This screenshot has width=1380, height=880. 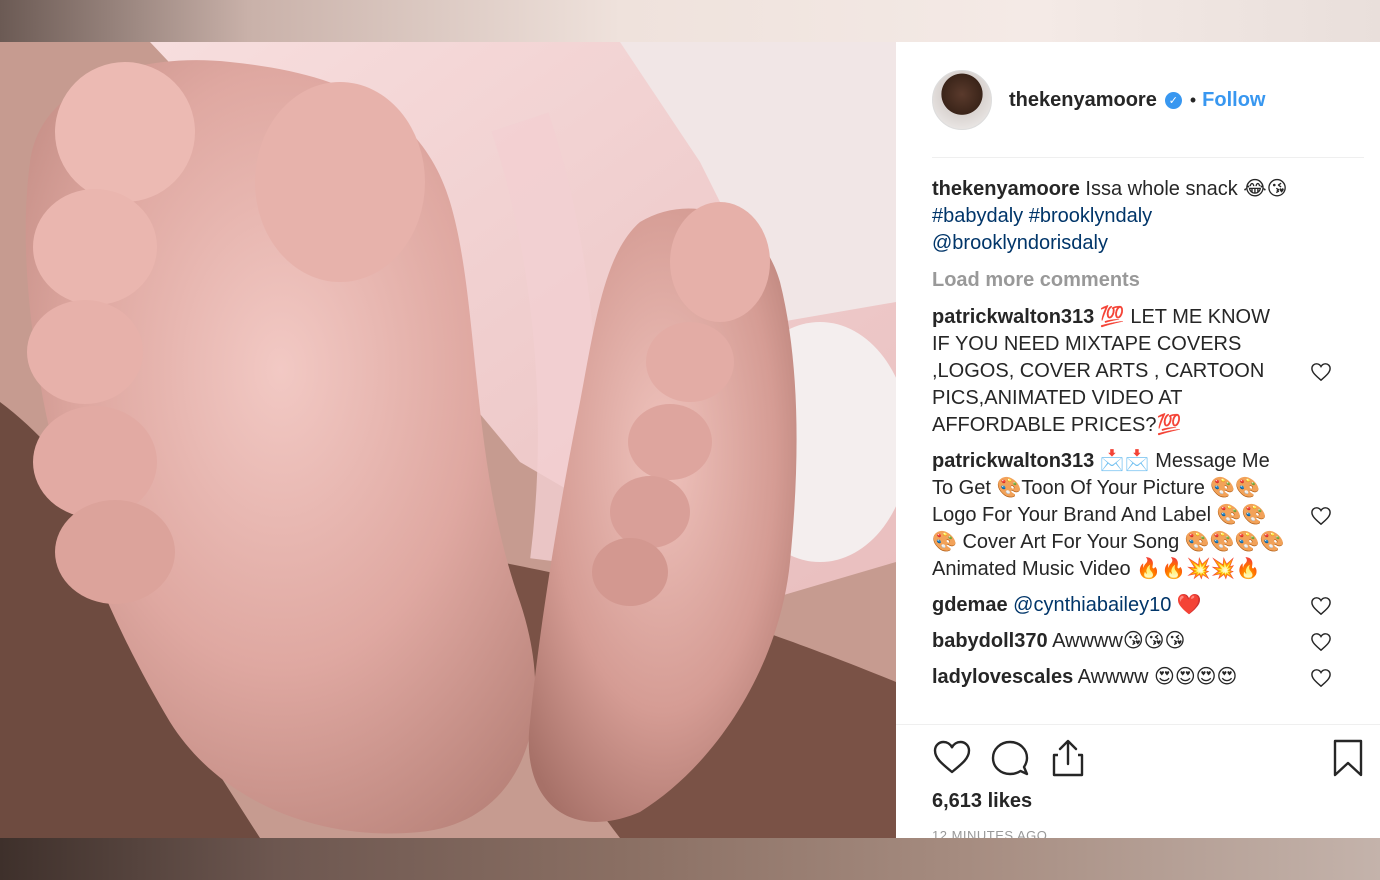 I want to click on comment-item: gdemae @cynthiabailey10 ❤️, so click(x=1132, y=605).